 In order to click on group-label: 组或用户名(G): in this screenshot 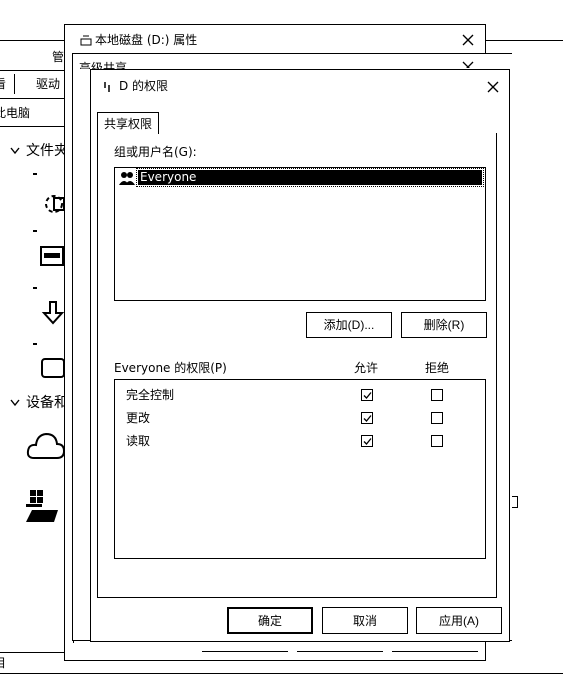, I will do `click(155, 152)`.